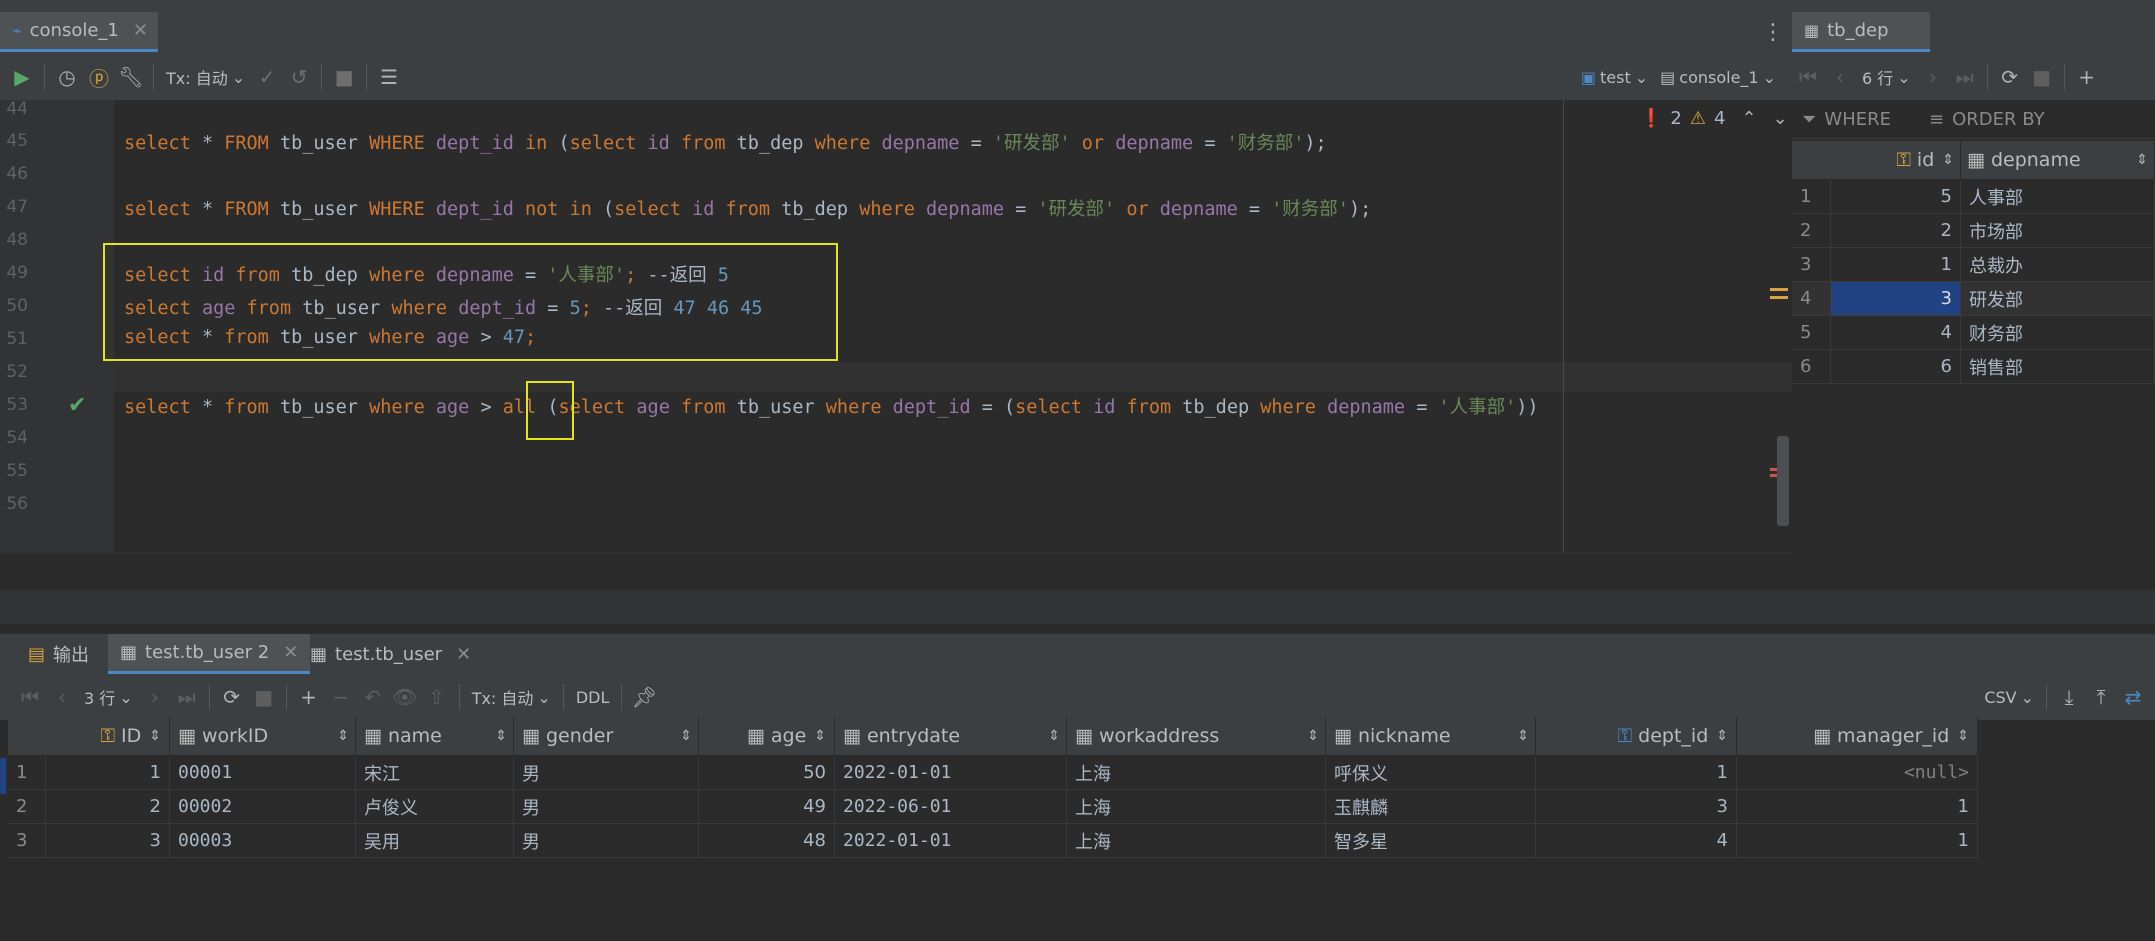 This screenshot has height=941, width=2155. Describe the element at coordinates (1783, 481) in the screenshot. I see `editor-scrollbar` at that location.